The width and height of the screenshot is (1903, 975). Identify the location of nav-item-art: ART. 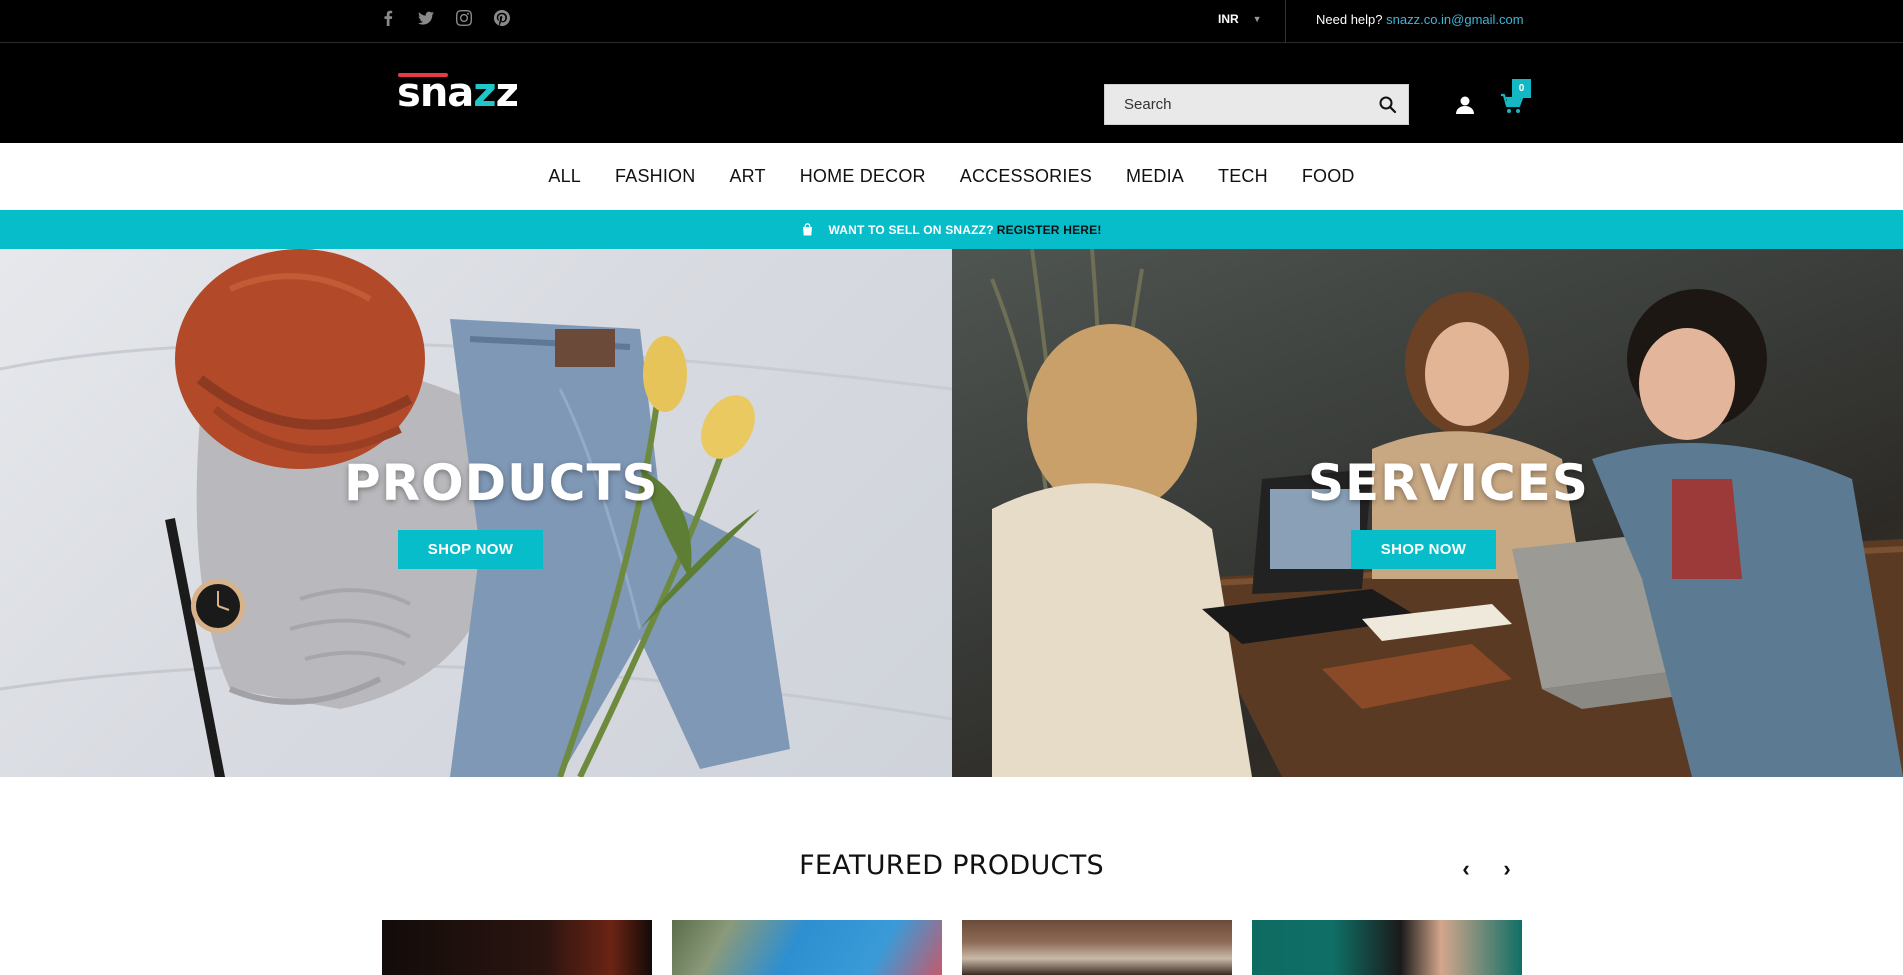
(747, 176).